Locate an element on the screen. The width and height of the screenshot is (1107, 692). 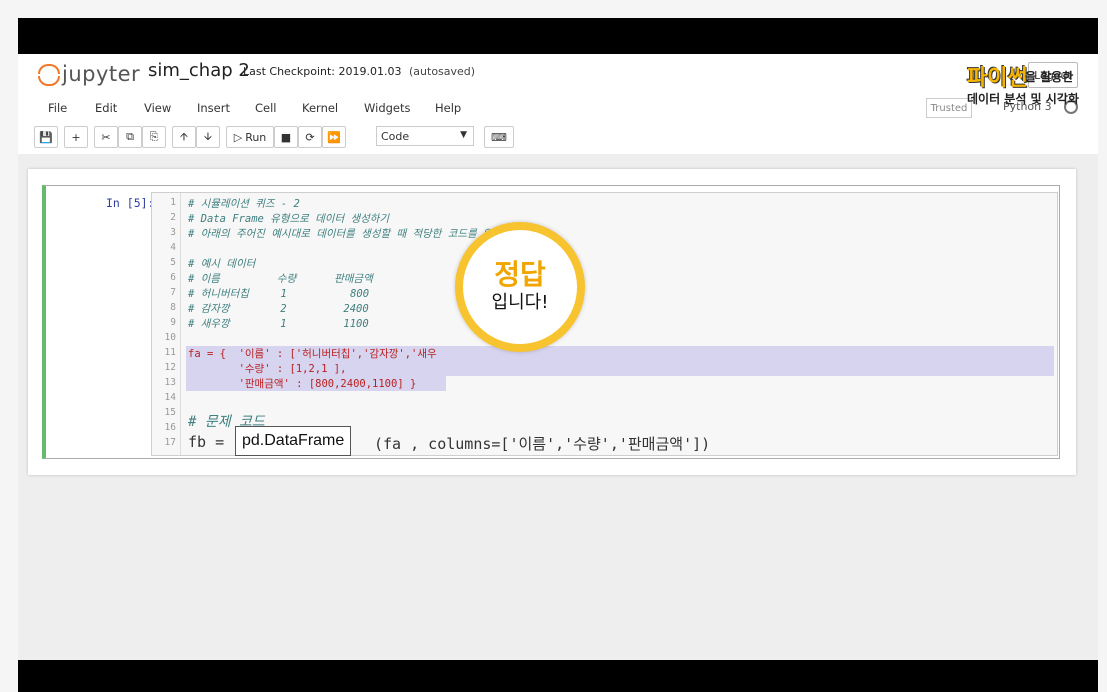
jupyter-logo: jupyter is located at coordinates (89, 74).